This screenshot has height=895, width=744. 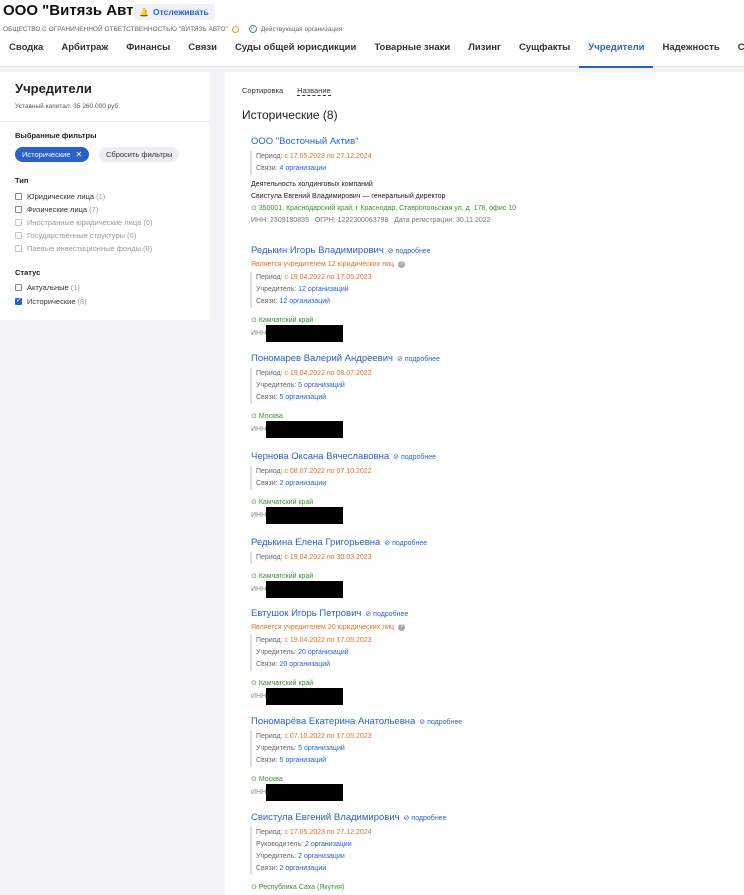 What do you see at coordinates (47, 287) in the screenshot?
I see `filter-current: Актуальные (1)` at bounding box center [47, 287].